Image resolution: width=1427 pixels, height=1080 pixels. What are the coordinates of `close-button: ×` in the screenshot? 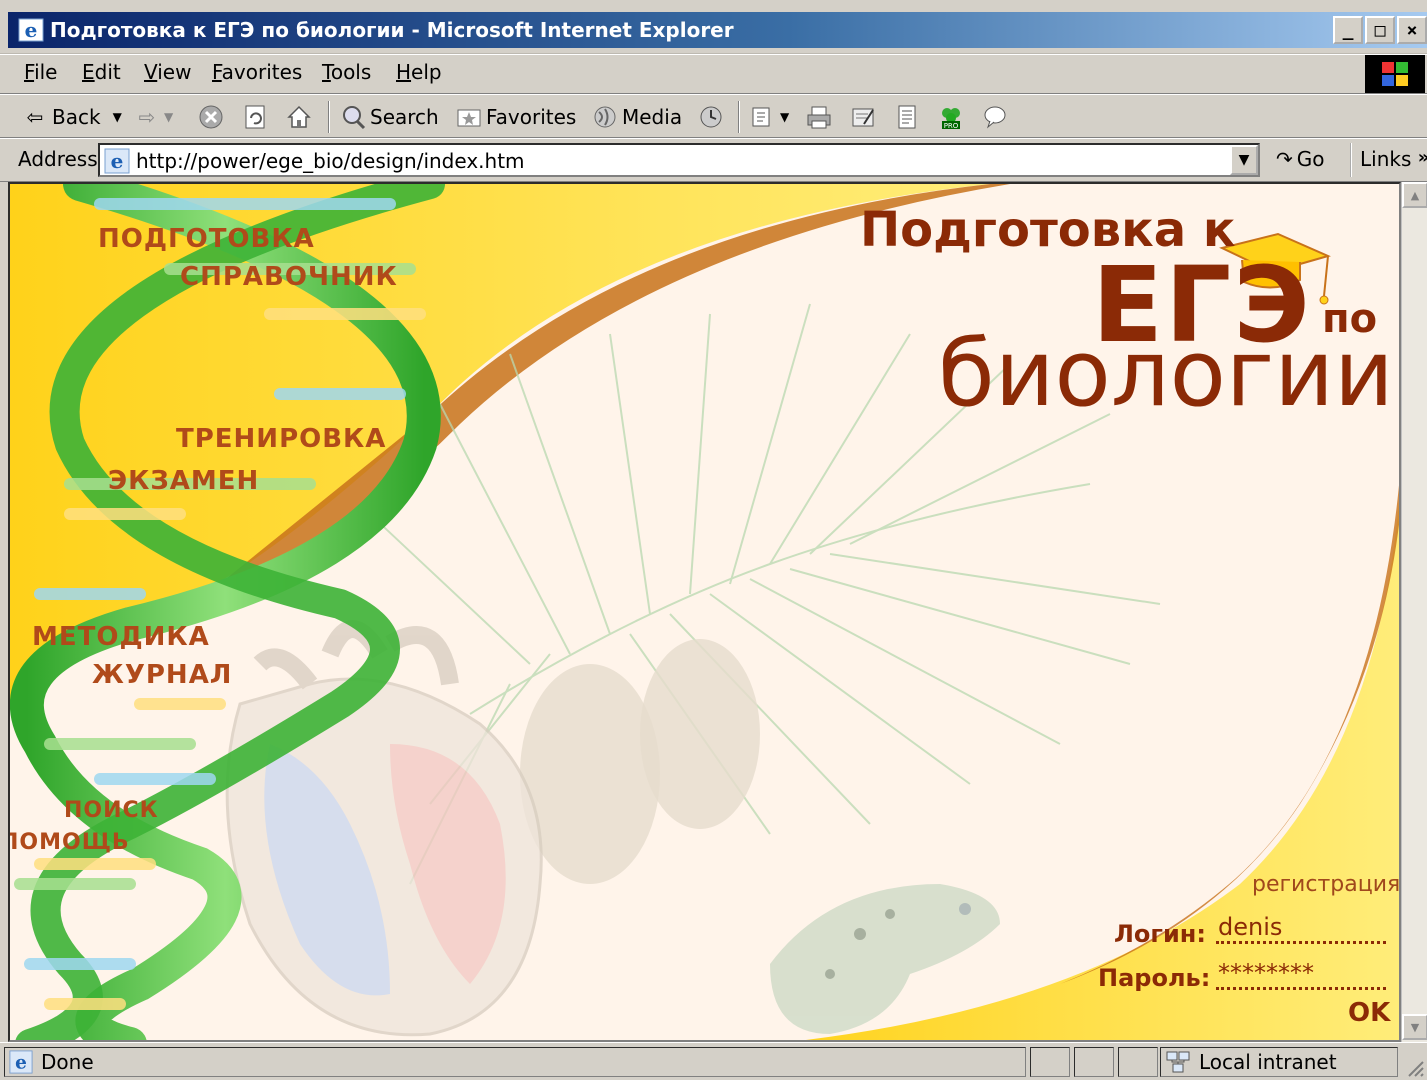 It's located at (1412, 30).